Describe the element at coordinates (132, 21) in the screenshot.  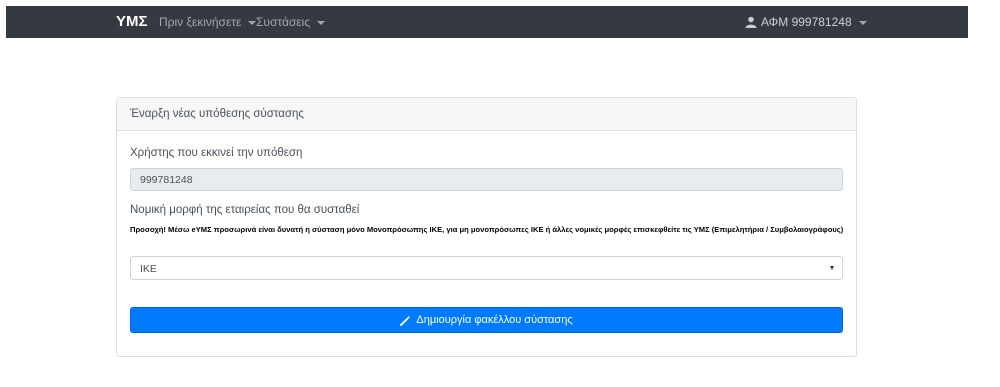
I see `brand-logo: ΥΜΣ` at that location.